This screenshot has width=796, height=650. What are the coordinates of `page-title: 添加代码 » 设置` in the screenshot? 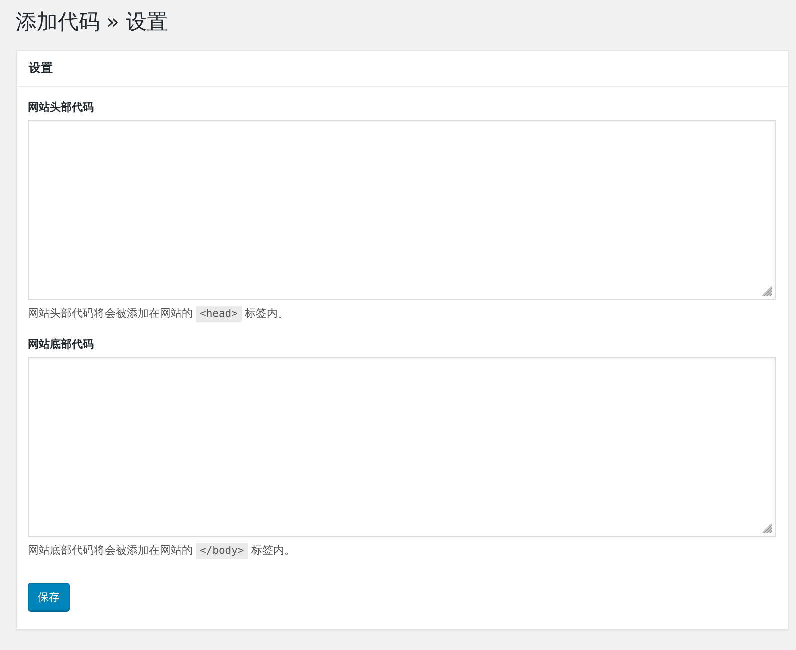 It's located at (93, 22).